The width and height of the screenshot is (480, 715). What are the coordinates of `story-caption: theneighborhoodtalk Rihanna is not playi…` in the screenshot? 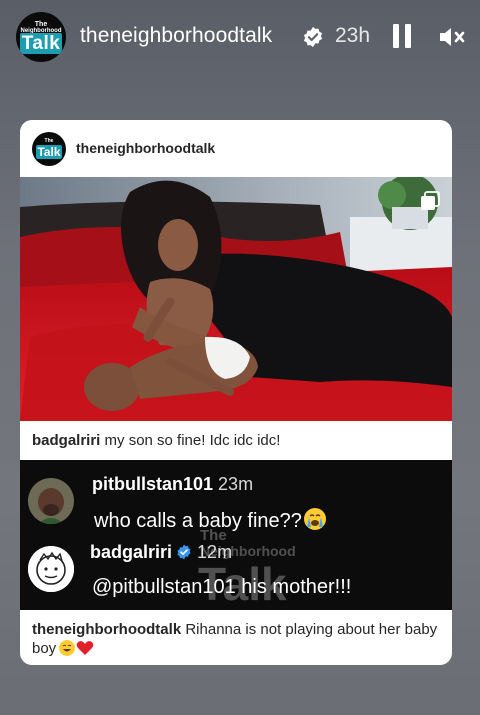 It's located at (237, 639).